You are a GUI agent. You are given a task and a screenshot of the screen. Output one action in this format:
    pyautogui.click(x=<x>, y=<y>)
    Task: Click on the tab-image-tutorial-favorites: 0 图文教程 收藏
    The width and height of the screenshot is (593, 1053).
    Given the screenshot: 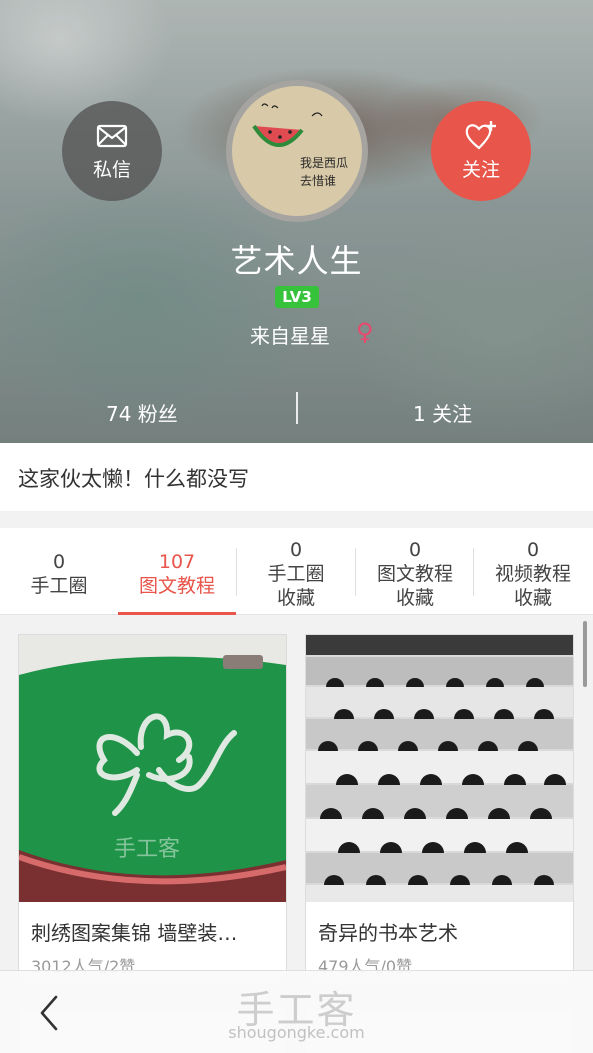 What is the action you would take?
    pyautogui.click(x=415, y=571)
    